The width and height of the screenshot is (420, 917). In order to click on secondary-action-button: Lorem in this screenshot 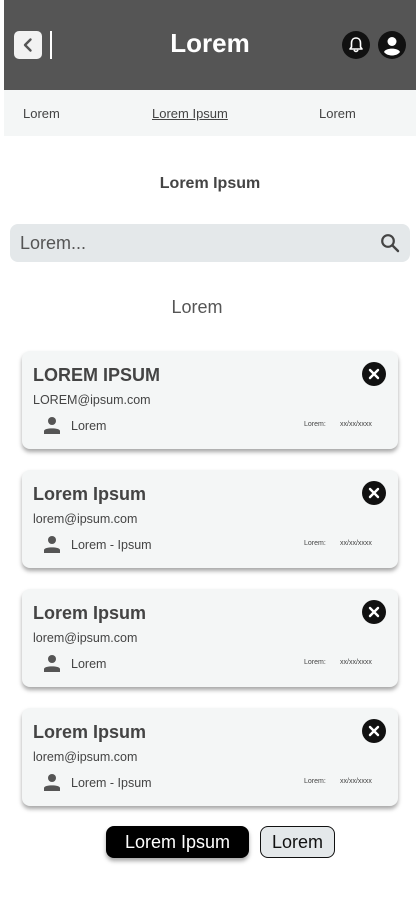, I will do `click(297, 842)`.